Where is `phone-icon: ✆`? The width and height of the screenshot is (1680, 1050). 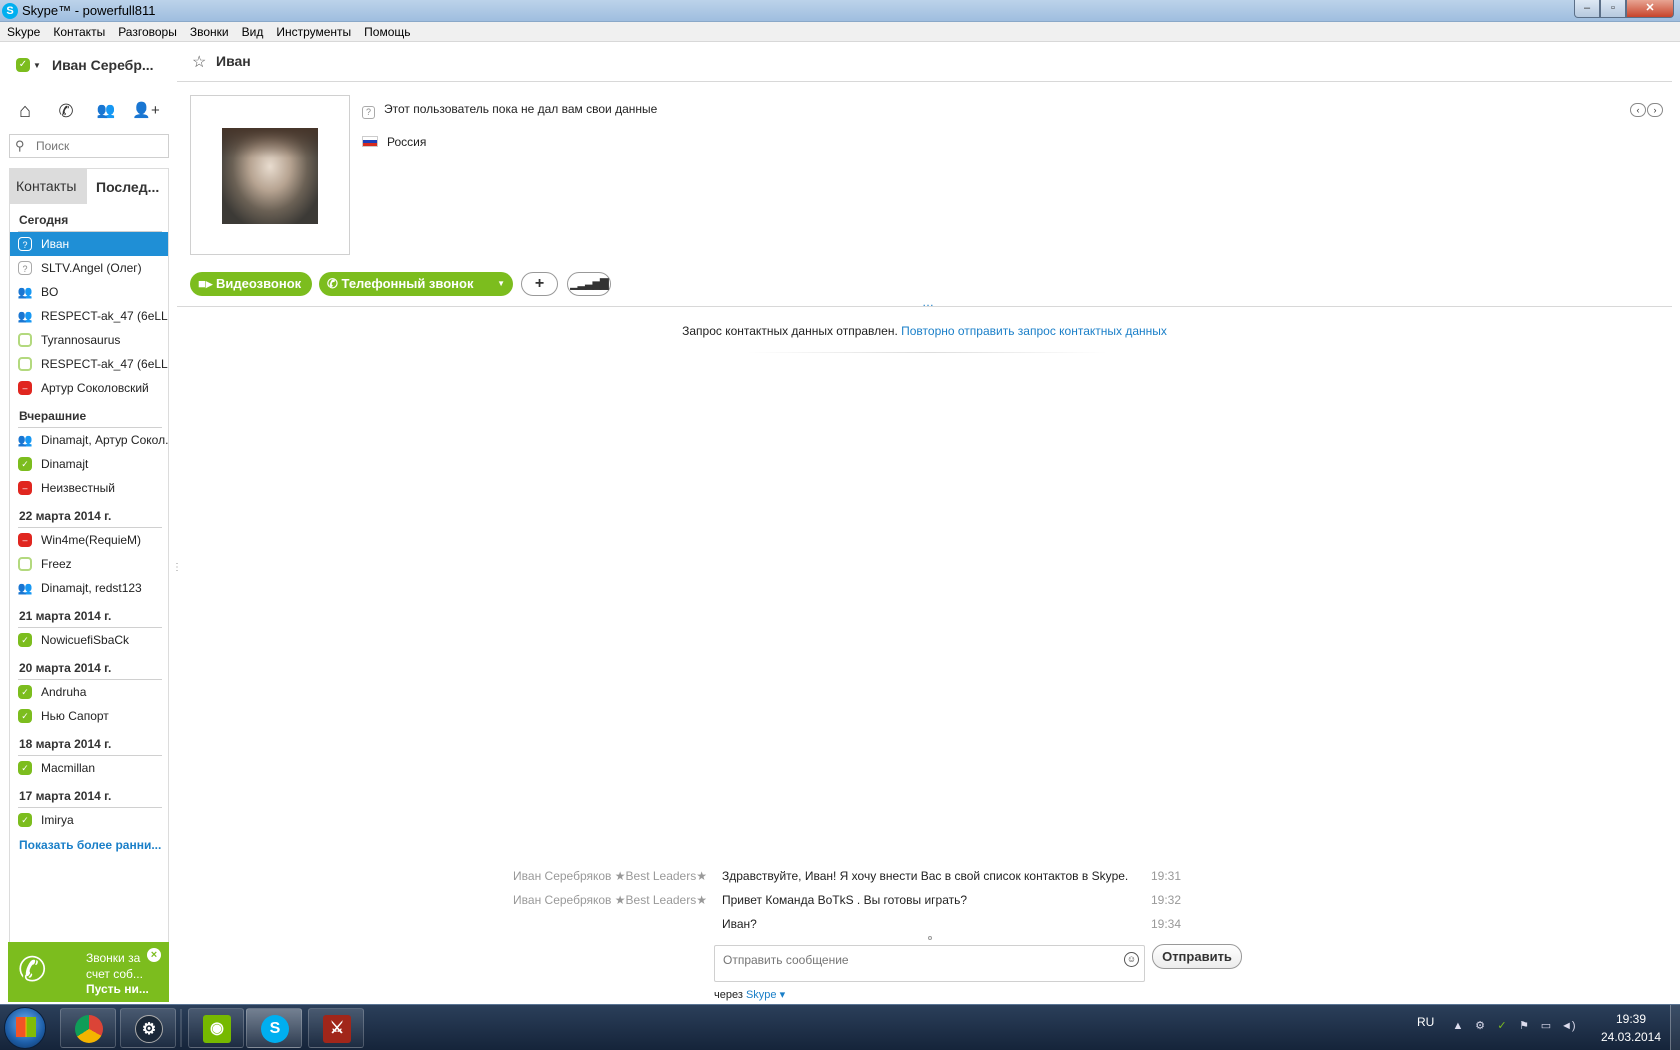
phone-icon: ✆ is located at coordinates (66, 111).